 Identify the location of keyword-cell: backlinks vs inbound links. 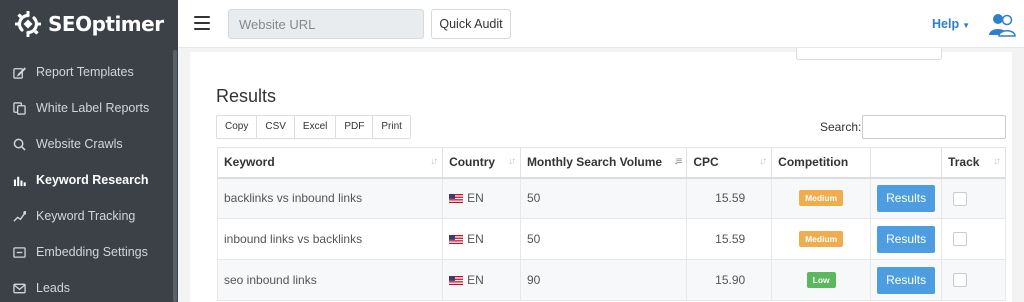
(330, 198).